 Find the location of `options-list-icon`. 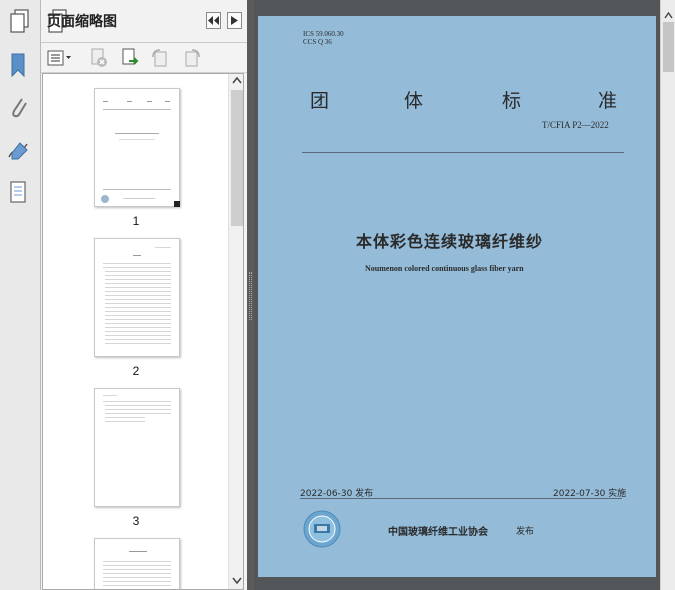

options-list-icon is located at coordinates (59, 58).